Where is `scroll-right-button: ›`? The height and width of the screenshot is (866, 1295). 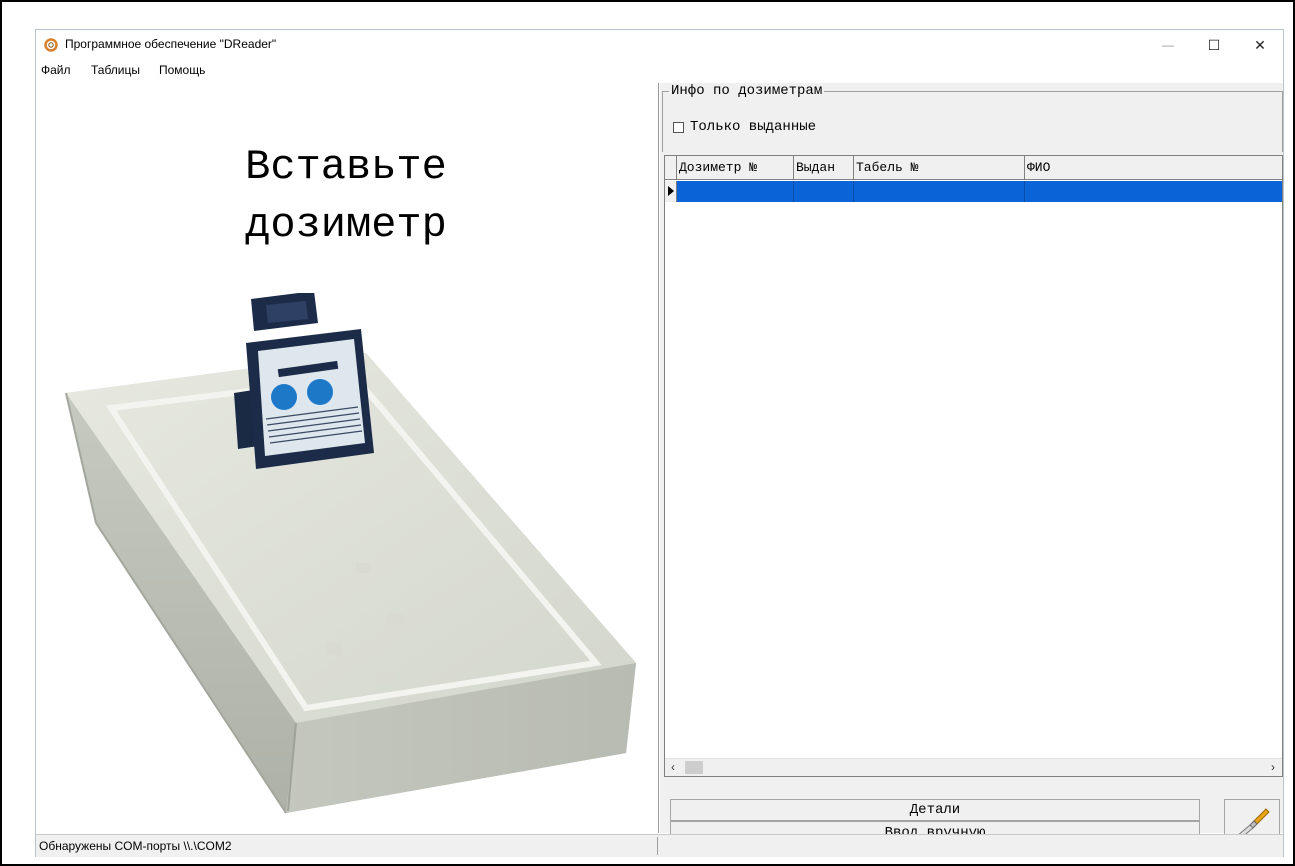
scroll-right-button: › is located at coordinates (1273, 767).